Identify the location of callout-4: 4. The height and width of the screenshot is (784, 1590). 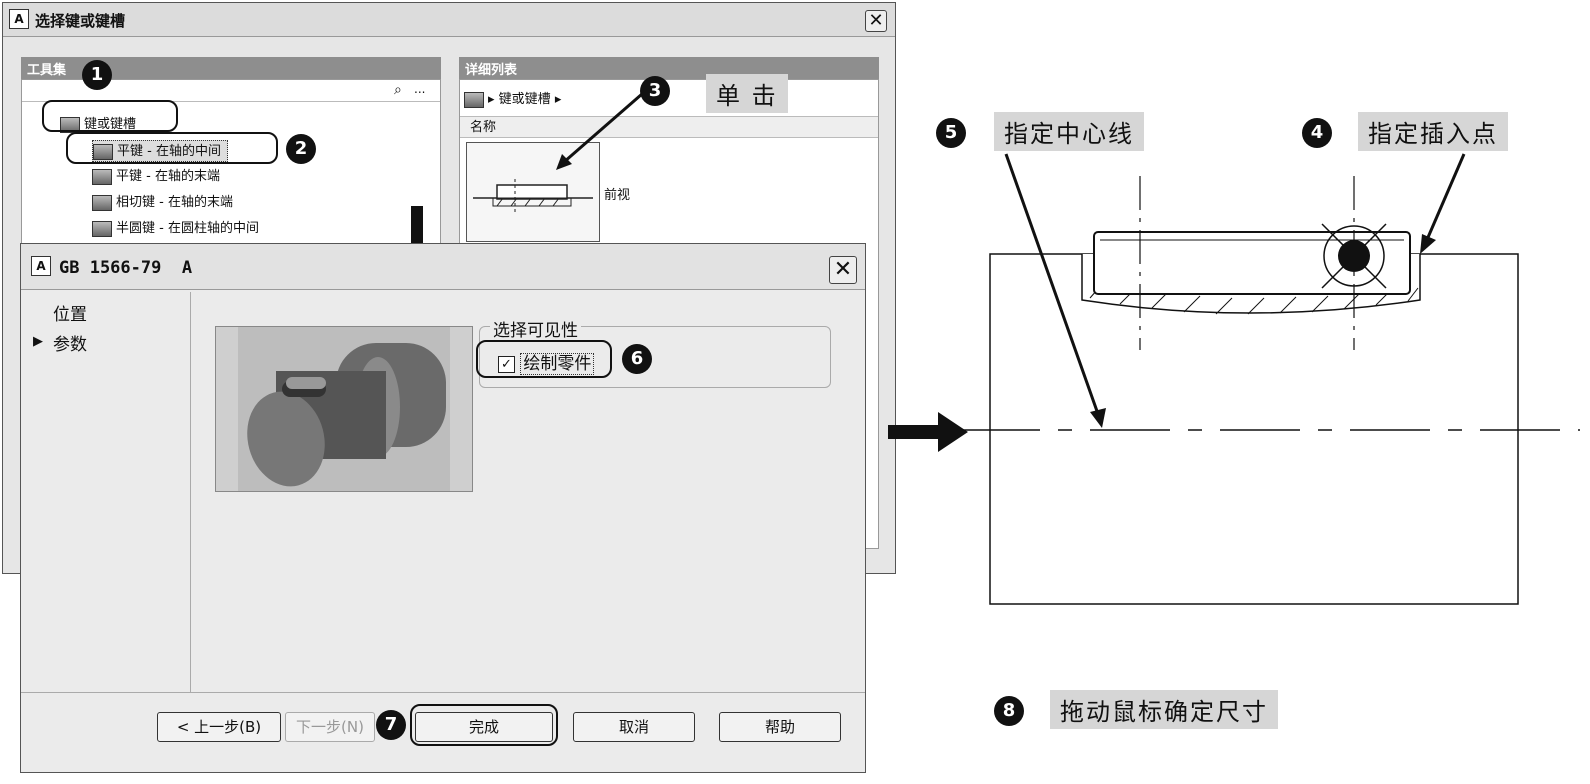
(1317, 133).